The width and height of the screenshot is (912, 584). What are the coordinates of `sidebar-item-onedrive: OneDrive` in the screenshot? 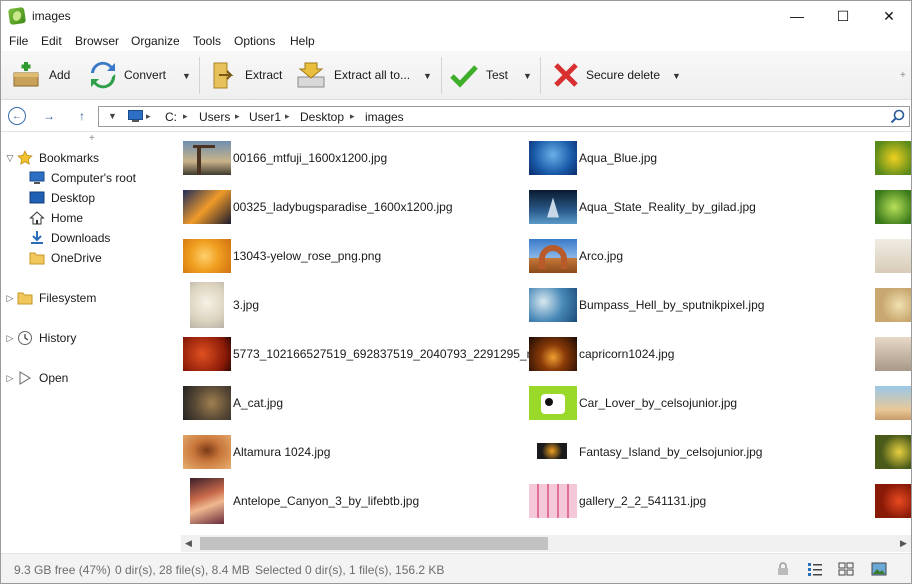 It's located at (65, 258).